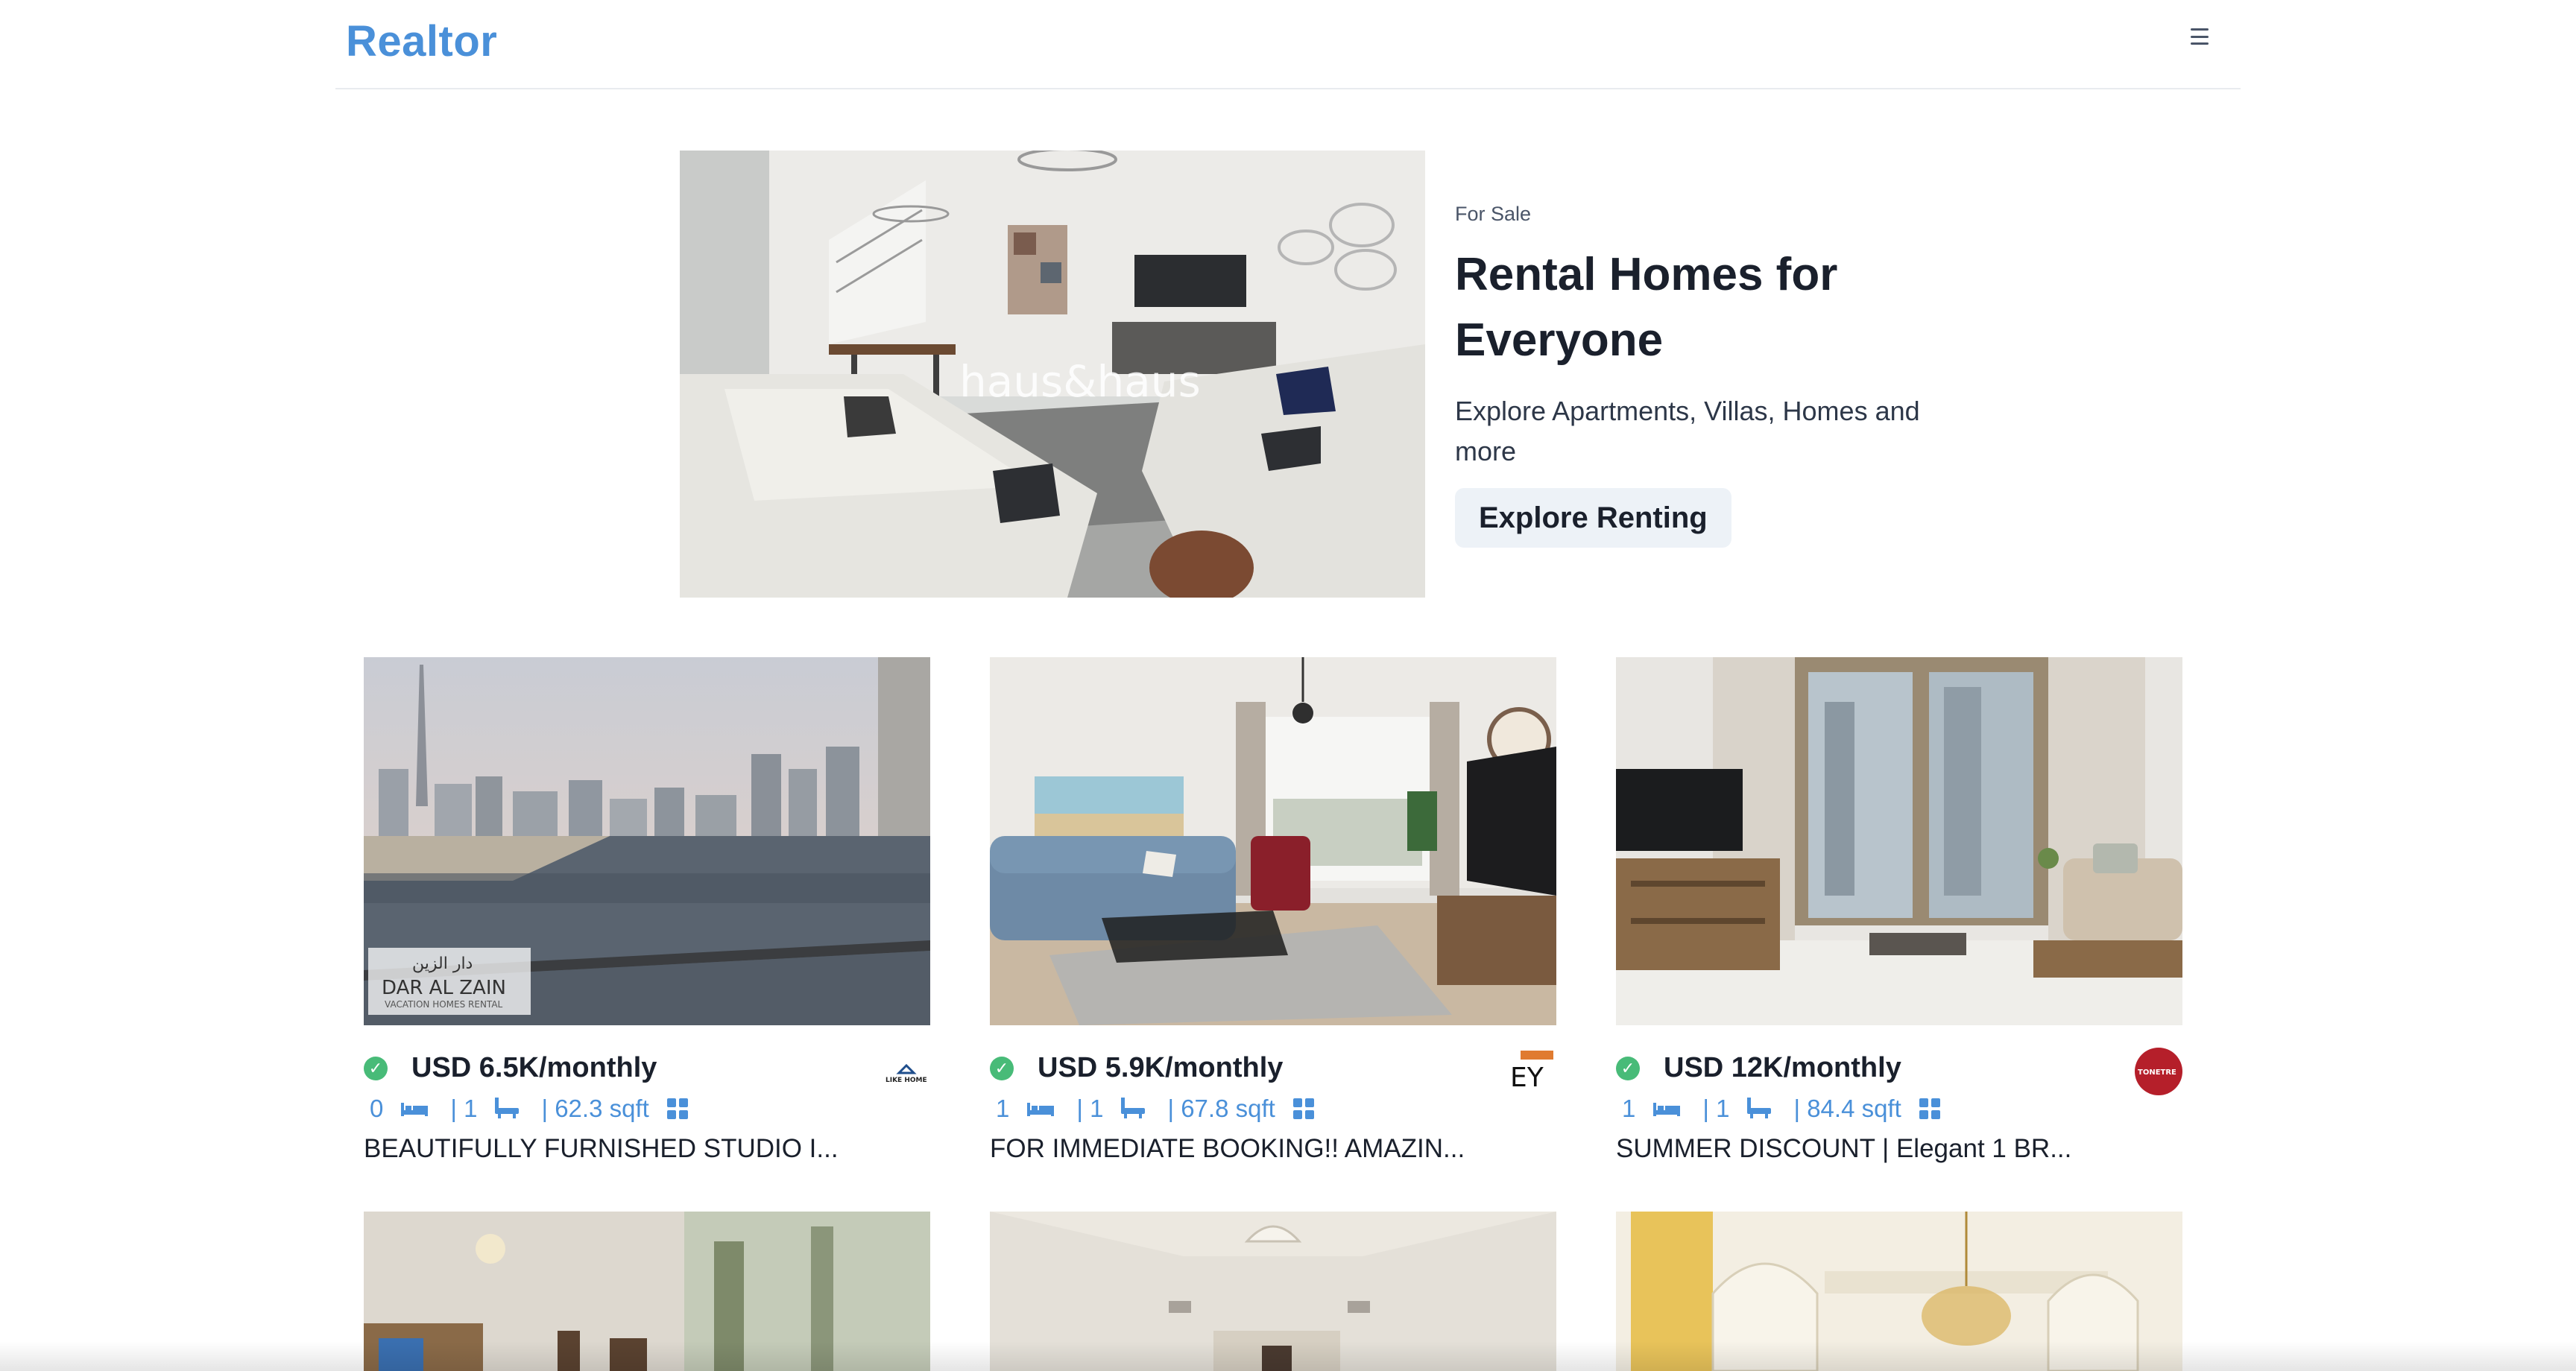 The height and width of the screenshot is (1371, 2576). What do you see at coordinates (2199, 36) in the screenshot?
I see `hamburger-menu-icon` at bounding box center [2199, 36].